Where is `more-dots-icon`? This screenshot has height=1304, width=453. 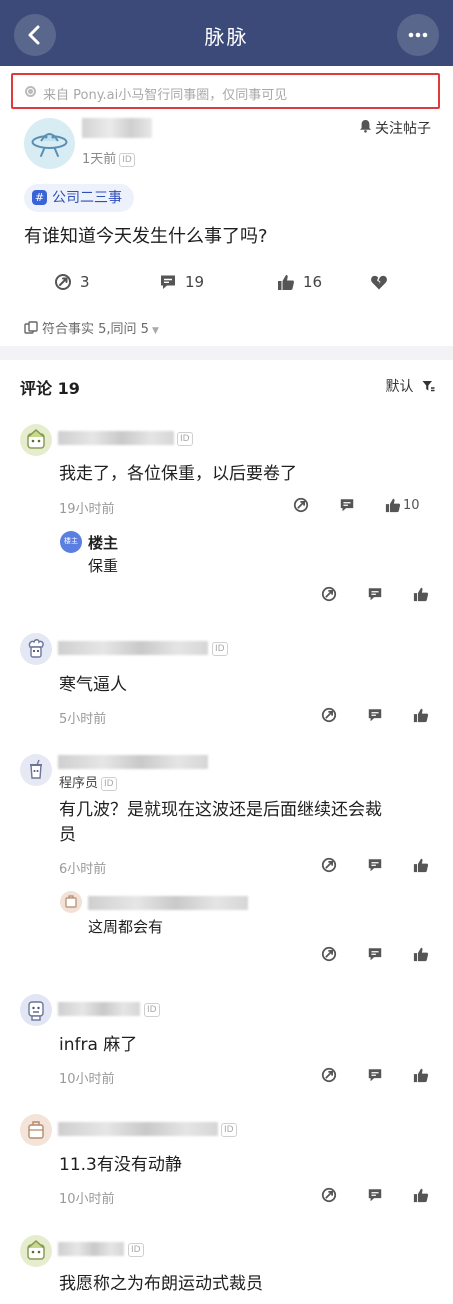 more-dots-icon is located at coordinates (418, 35).